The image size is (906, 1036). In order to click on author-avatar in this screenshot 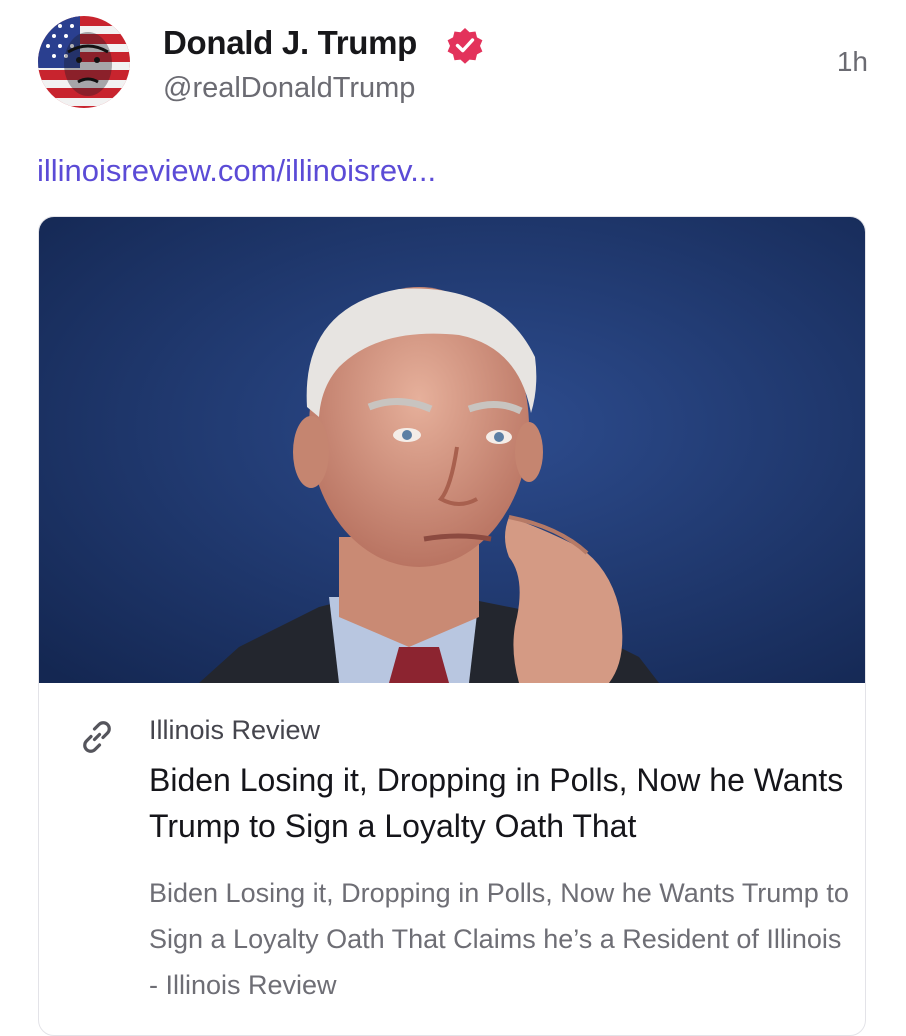, I will do `click(84, 62)`.